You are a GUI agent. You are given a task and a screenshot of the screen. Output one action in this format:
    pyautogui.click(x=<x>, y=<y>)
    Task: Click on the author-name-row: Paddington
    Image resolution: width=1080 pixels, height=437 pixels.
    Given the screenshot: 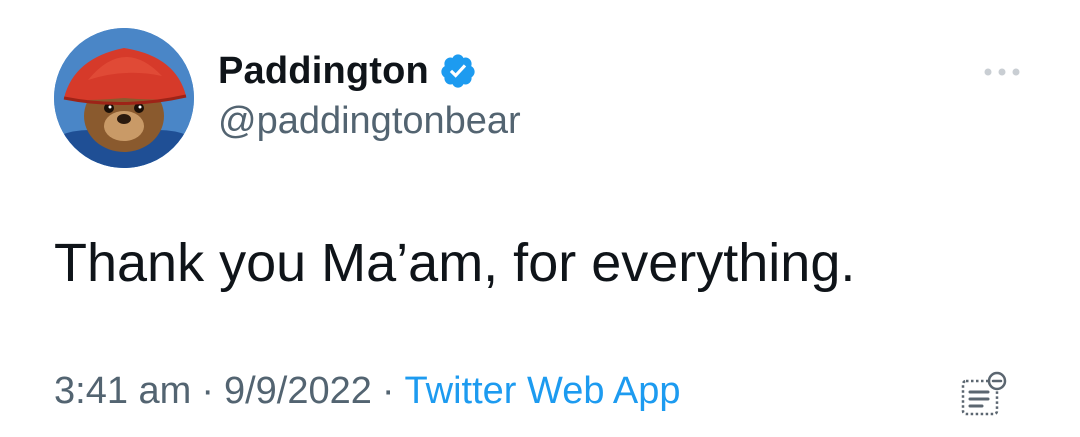 What is the action you would take?
    pyautogui.click(x=347, y=71)
    